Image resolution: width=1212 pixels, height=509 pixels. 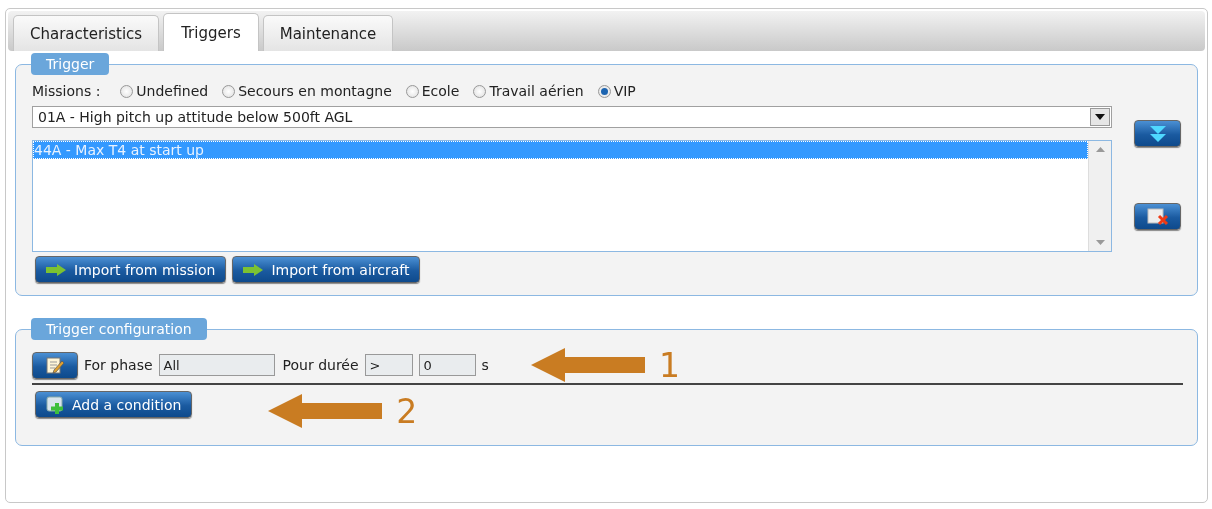 I want to click on double-arrow-down-icon, so click(x=1157, y=133).